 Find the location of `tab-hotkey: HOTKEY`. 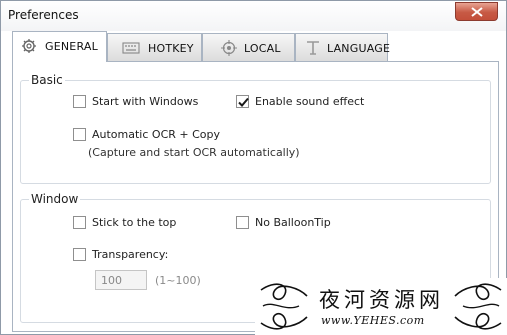

tab-hotkey: HOTKEY is located at coordinates (154, 47).